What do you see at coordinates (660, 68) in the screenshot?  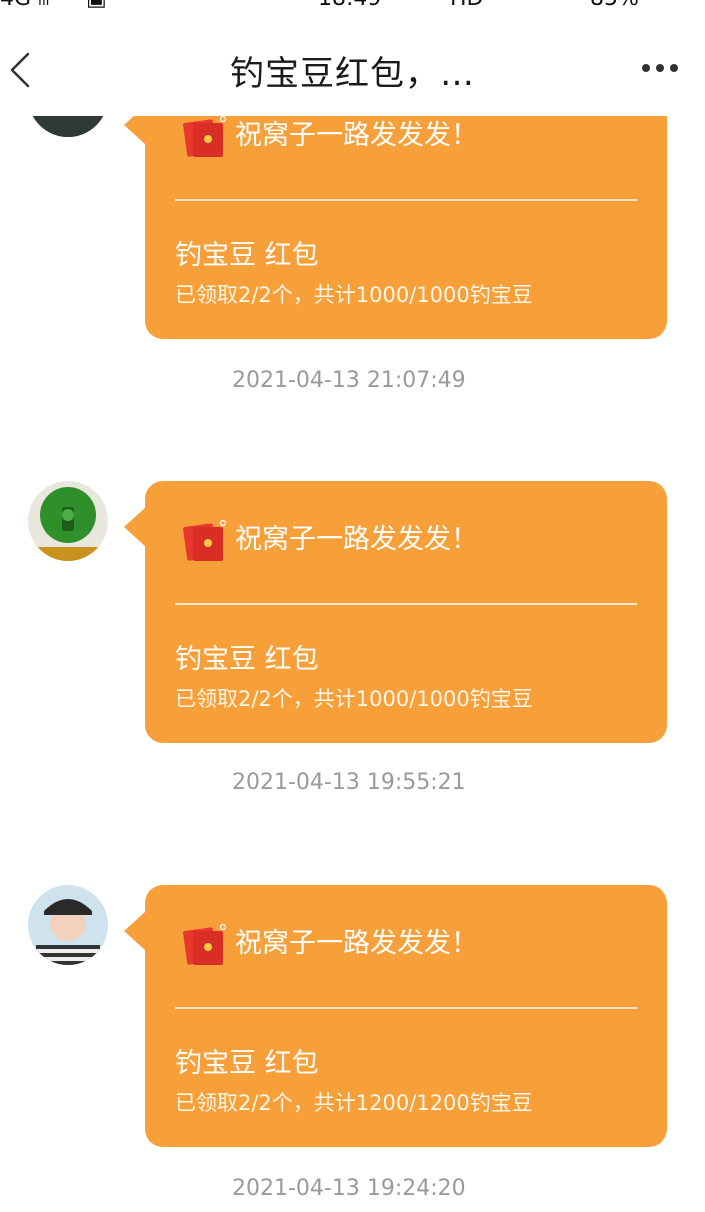 I see `more-icon` at bounding box center [660, 68].